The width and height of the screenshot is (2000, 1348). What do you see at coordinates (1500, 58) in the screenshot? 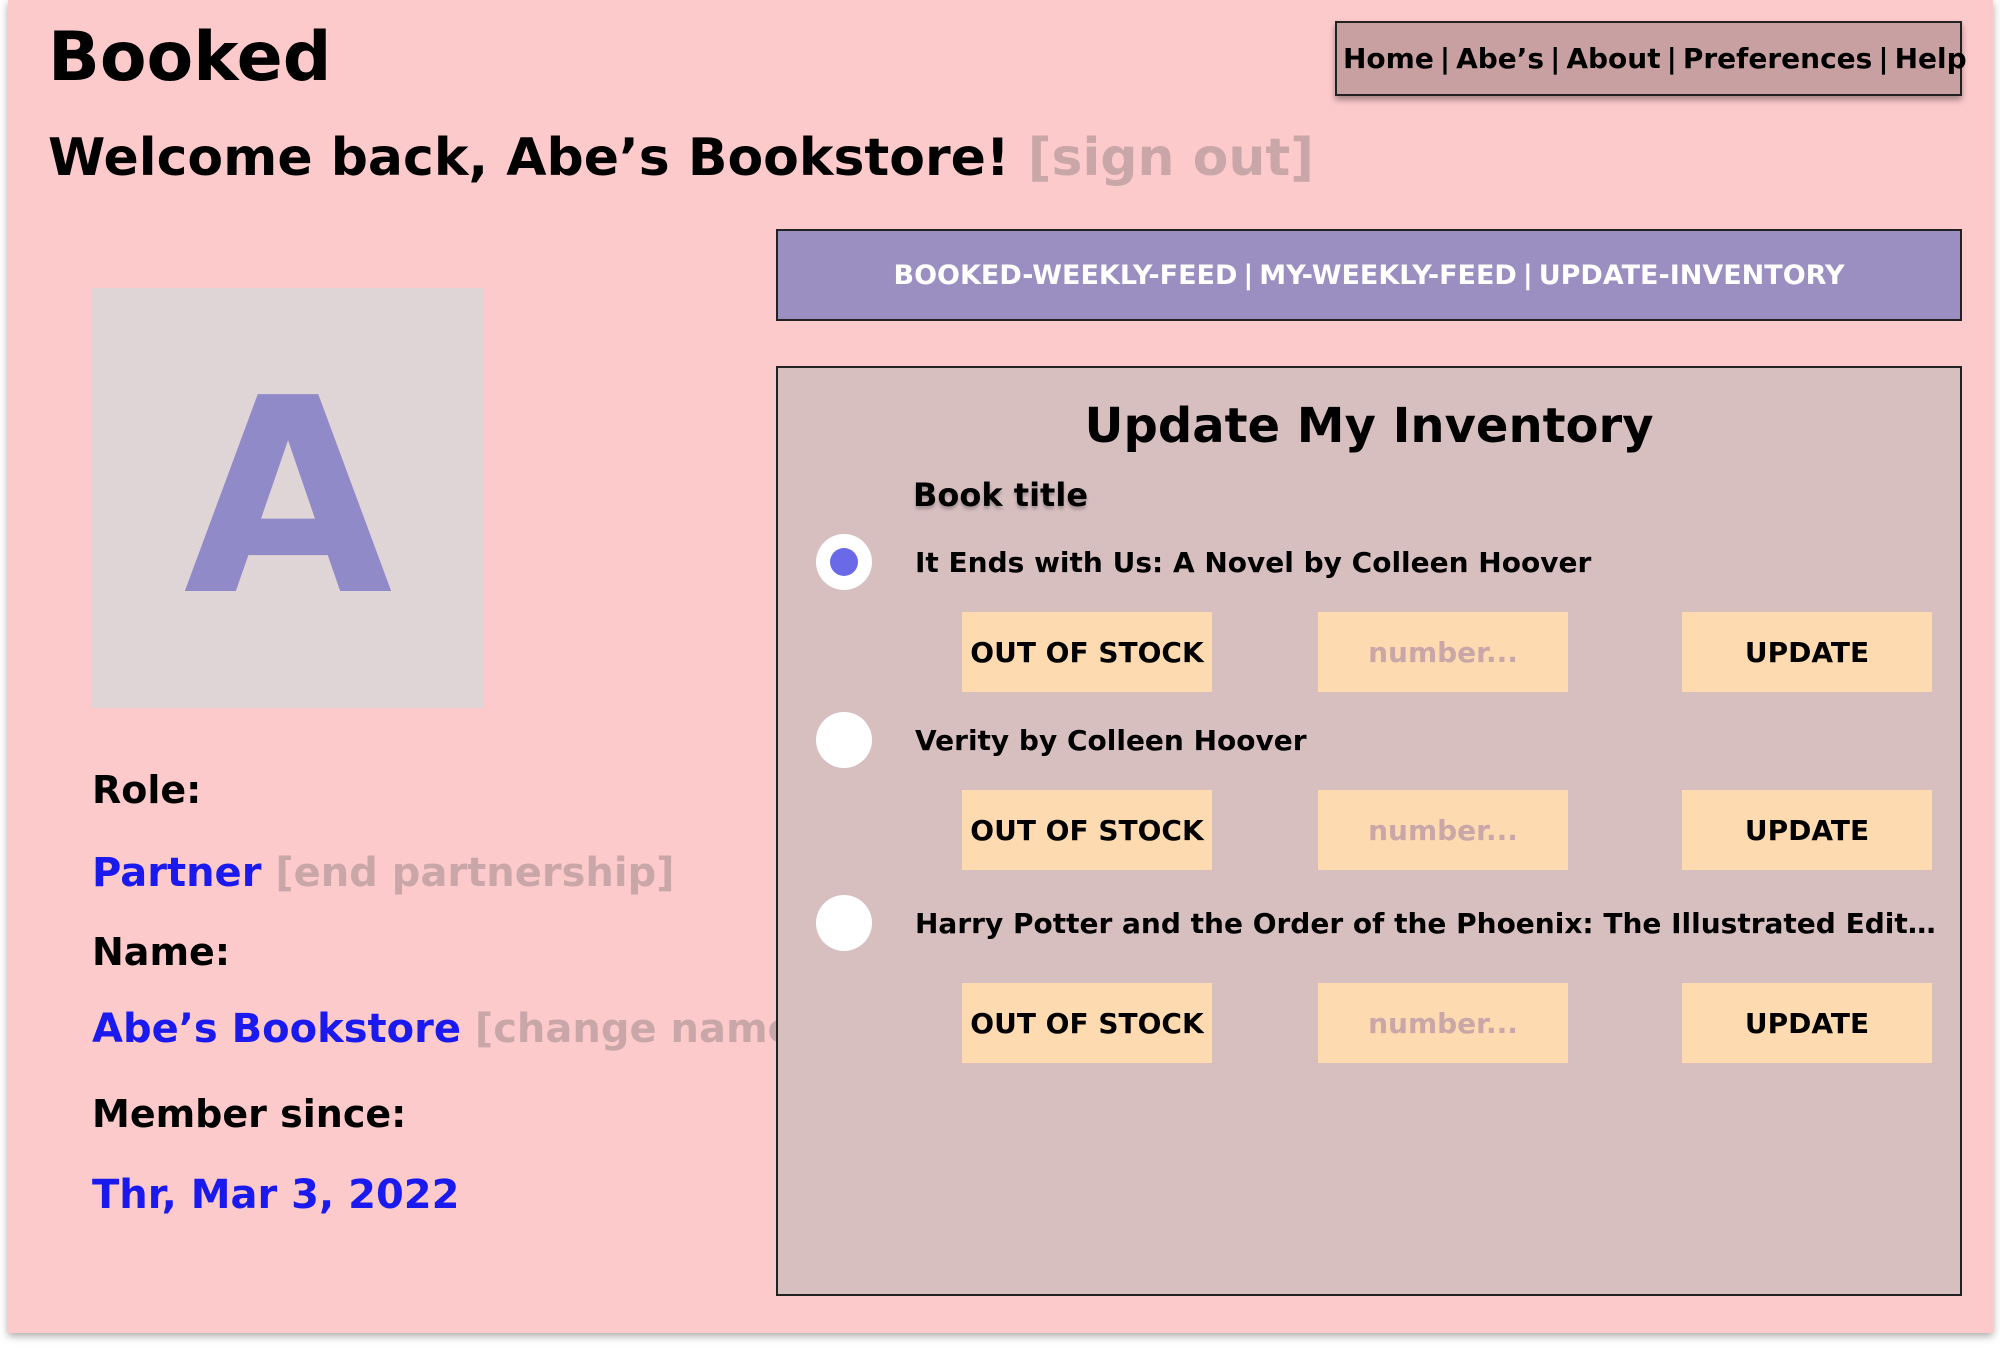
I see `nav-abes: Abe’s` at bounding box center [1500, 58].